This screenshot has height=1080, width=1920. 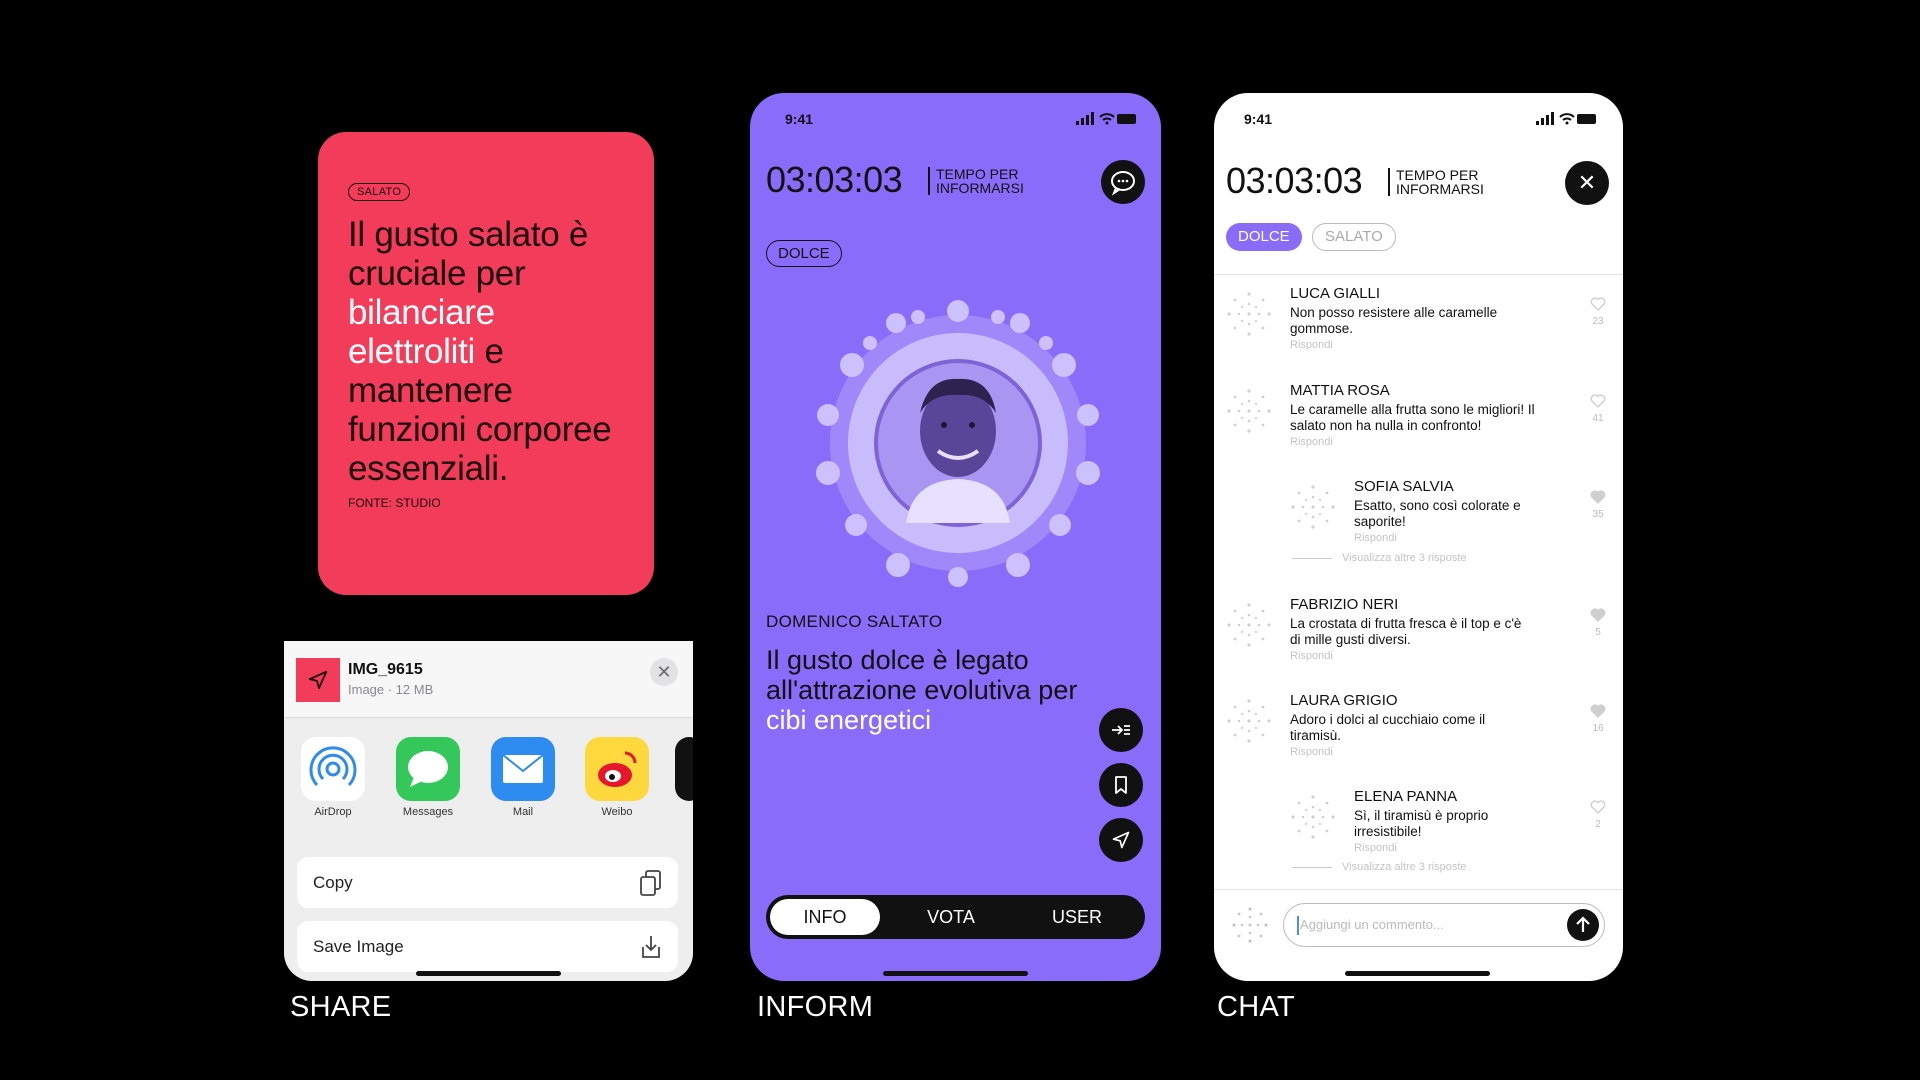 What do you see at coordinates (1598, 815) in the screenshot?
I see `like-button: 2` at bounding box center [1598, 815].